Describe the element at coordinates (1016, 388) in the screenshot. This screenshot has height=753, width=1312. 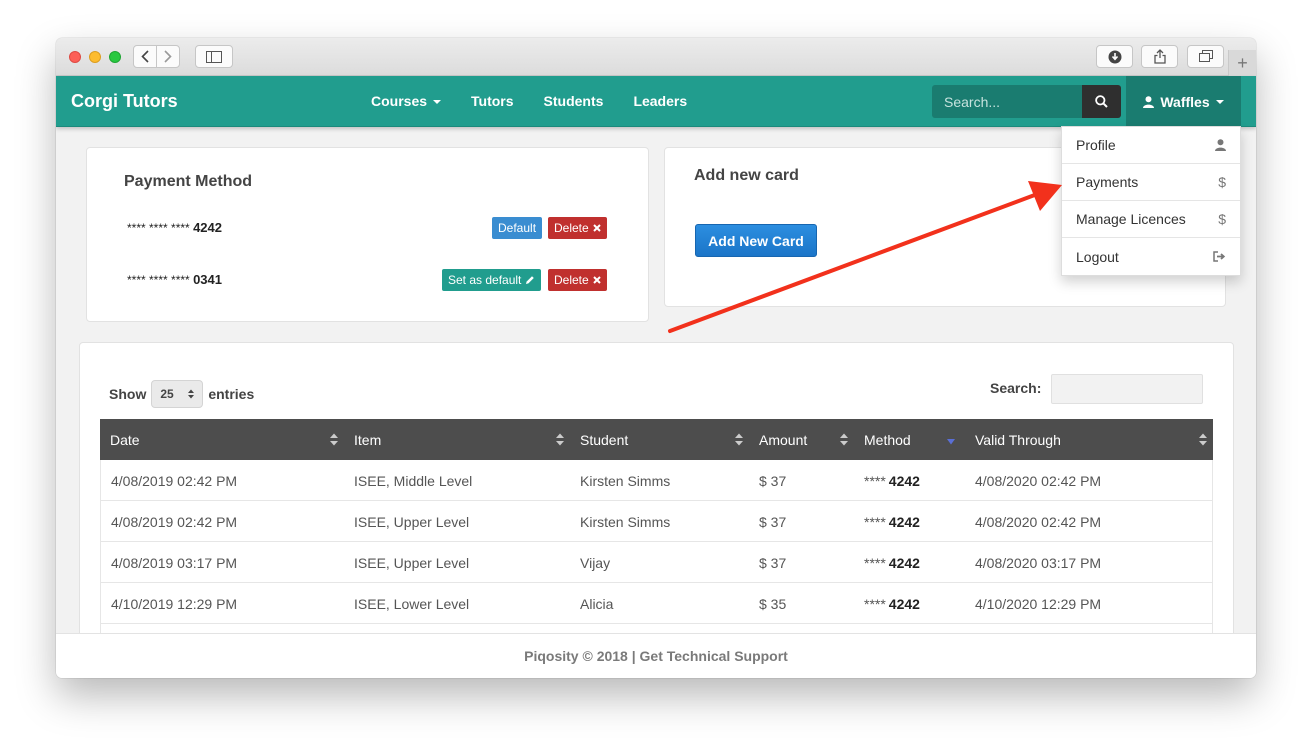
I see `table-search-label: Search:` at that location.